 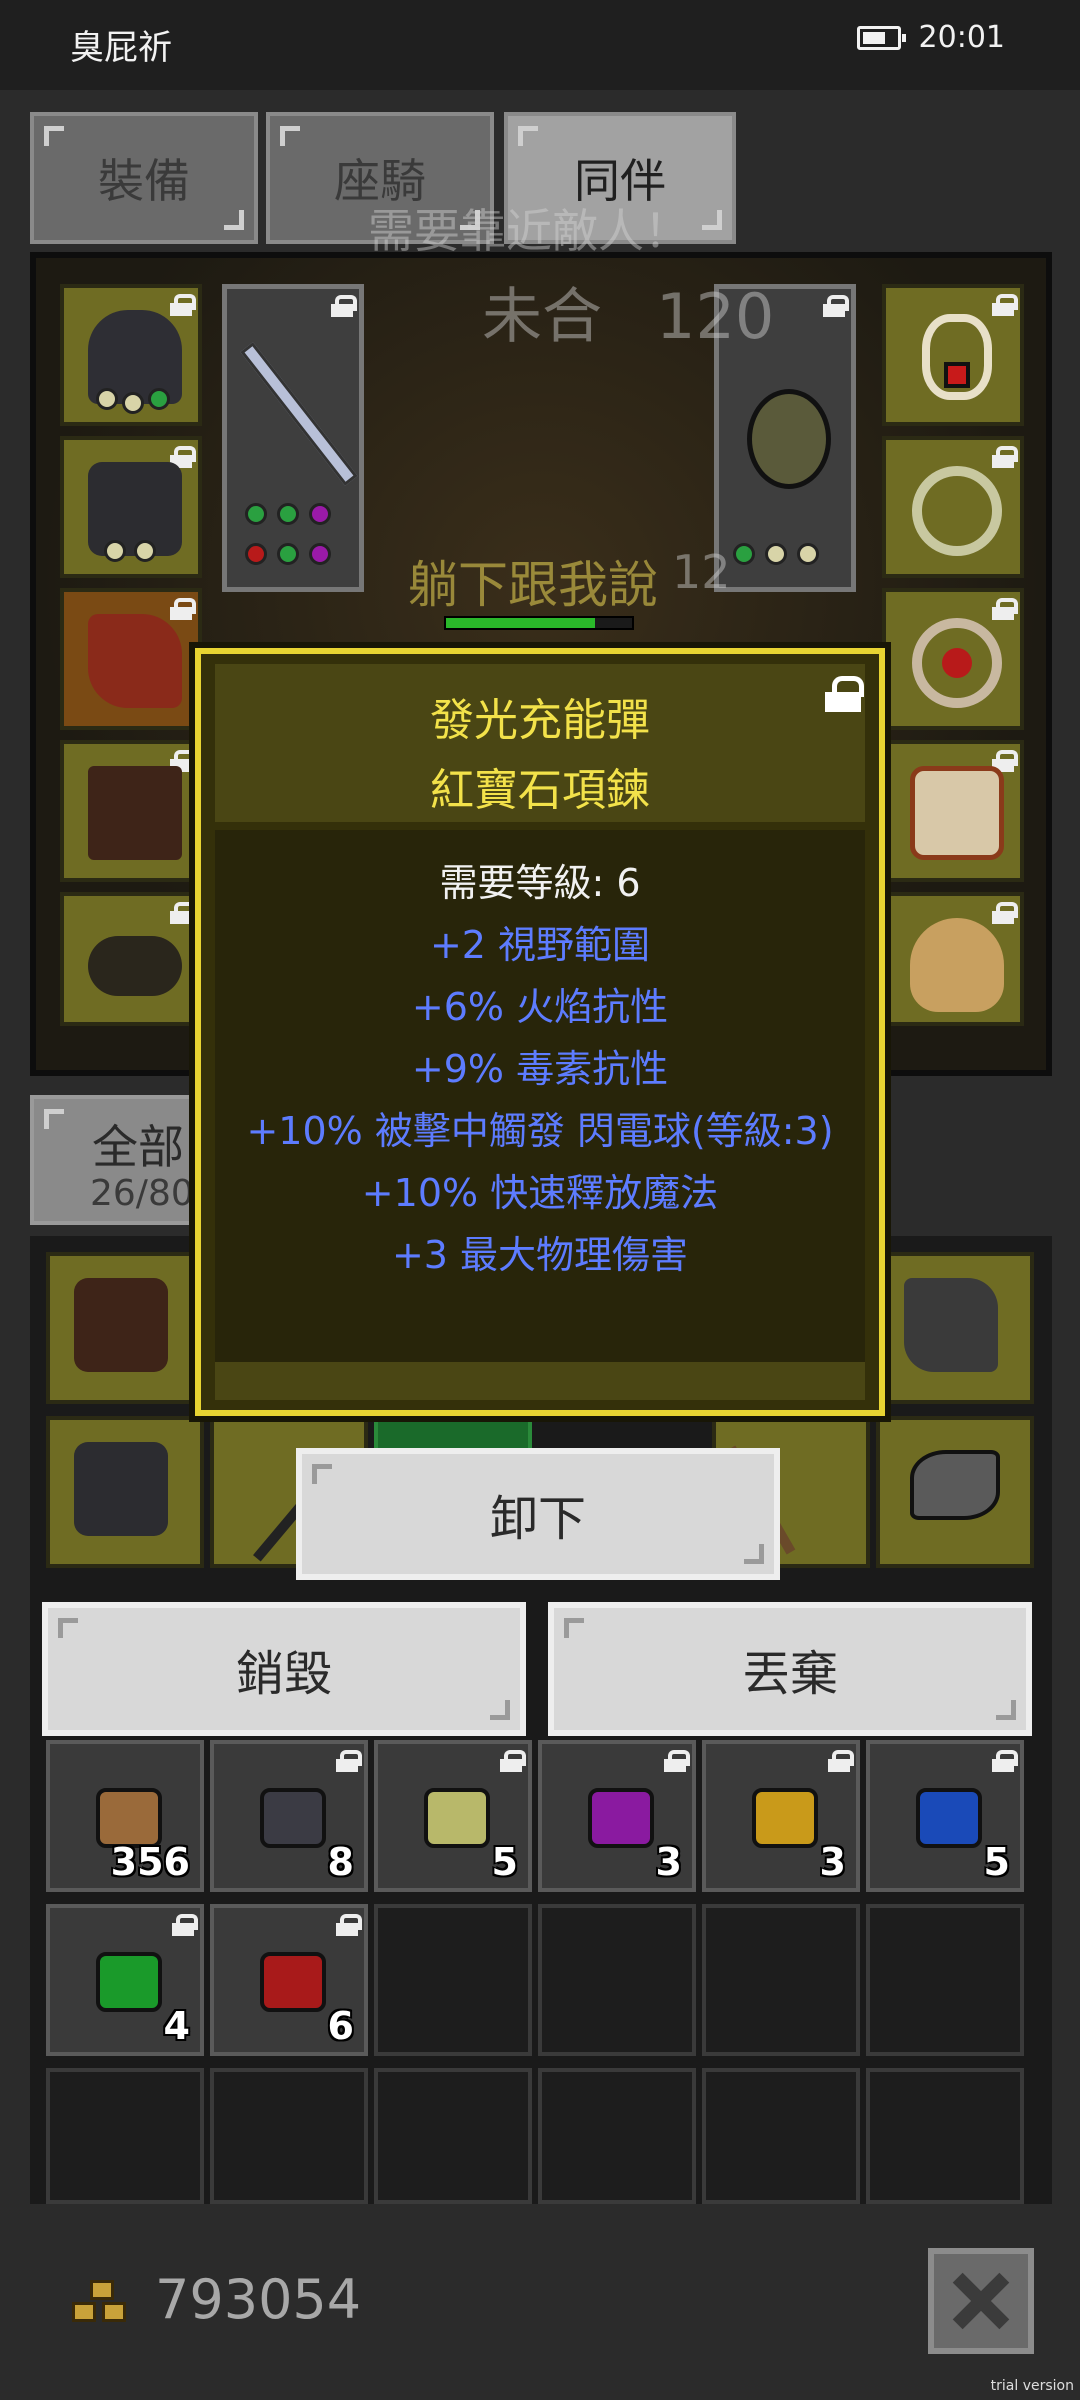 What do you see at coordinates (1032, 2386) in the screenshot?
I see `watermark: trial version` at bounding box center [1032, 2386].